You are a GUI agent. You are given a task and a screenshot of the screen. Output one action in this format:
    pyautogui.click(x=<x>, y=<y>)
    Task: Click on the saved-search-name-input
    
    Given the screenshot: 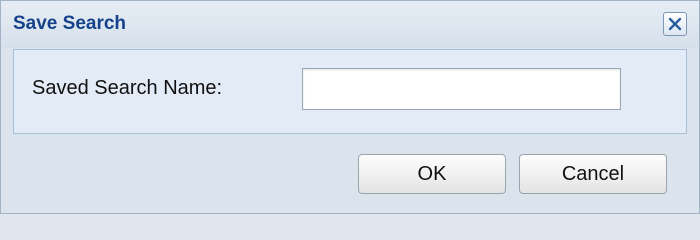 What is the action you would take?
    pyautogui.click(x=461, y=89)
    